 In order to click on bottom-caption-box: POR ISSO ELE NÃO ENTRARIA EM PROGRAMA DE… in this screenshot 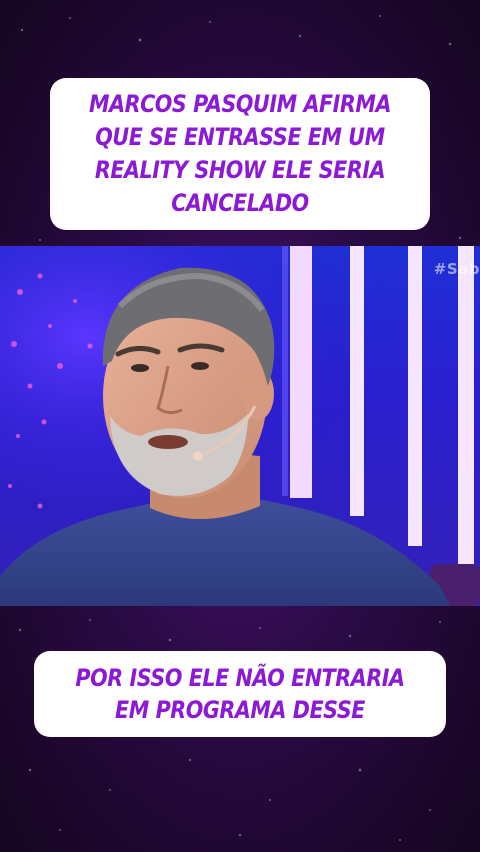, I will do `click(240, 694)`.